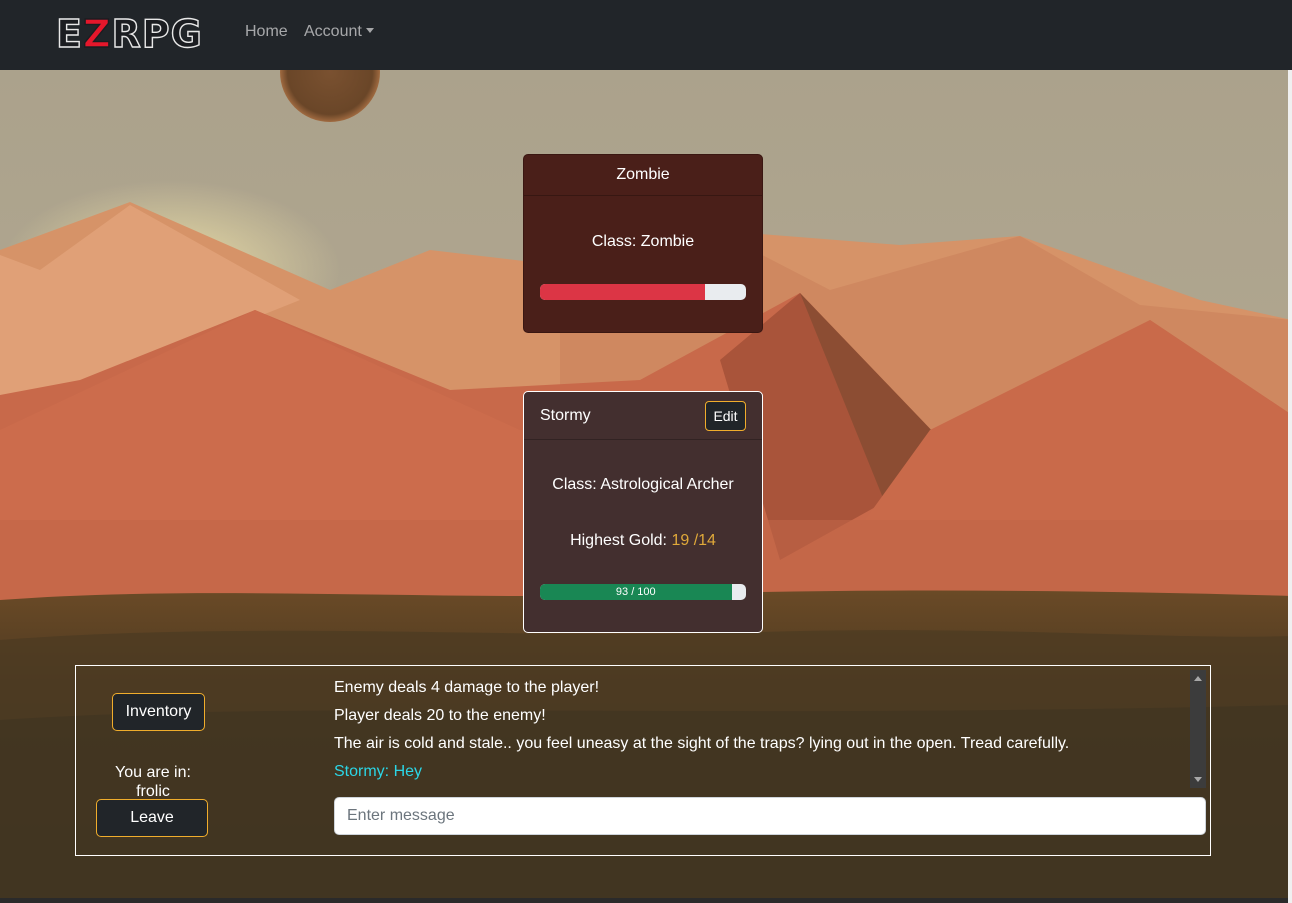 Image resolution: width=1292 pixels, height=903 pixels. I want to click on enemy-name: Zombie, so click(643, 174).